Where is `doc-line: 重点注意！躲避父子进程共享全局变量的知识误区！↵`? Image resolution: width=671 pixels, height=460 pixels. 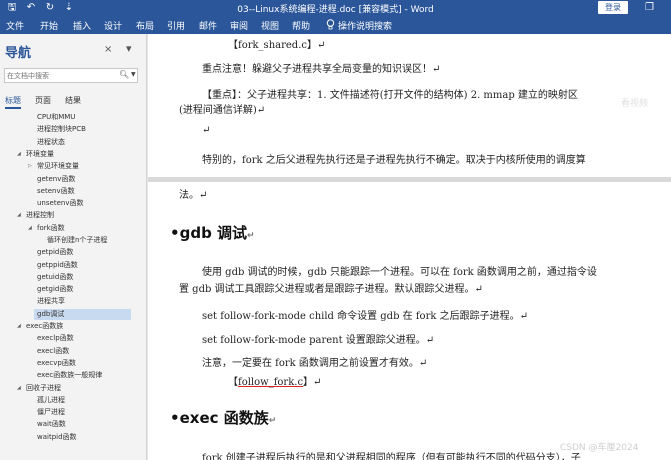 doc-line: 重点注意！躲避父子进程共享全局变量的知识误区！↵ is located at coordinates (321, 69).